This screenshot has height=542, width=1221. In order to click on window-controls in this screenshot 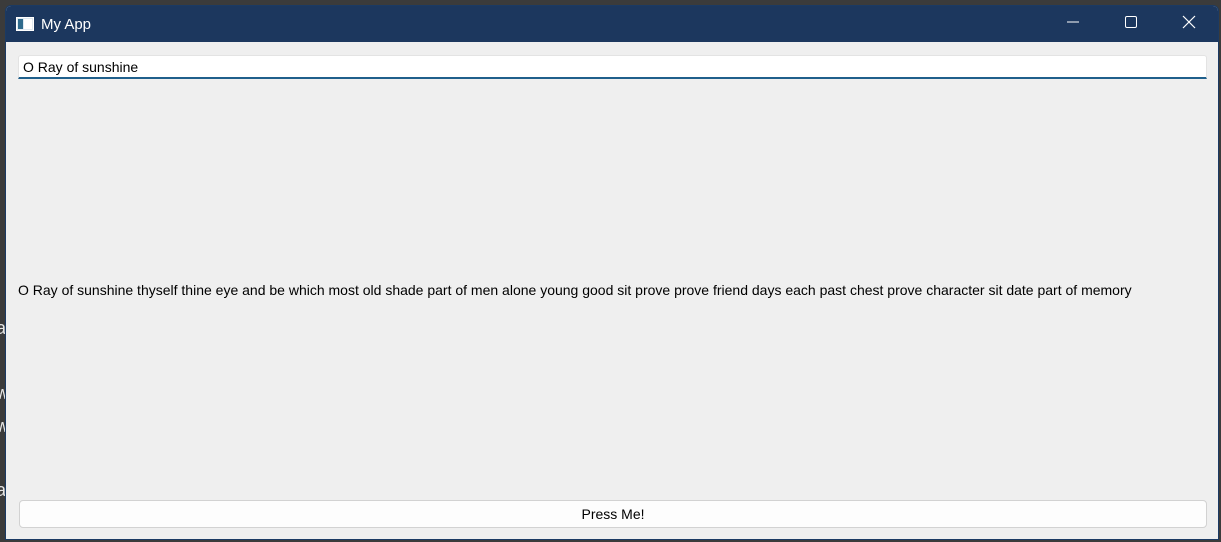, I will do `click(1131, 24)`.